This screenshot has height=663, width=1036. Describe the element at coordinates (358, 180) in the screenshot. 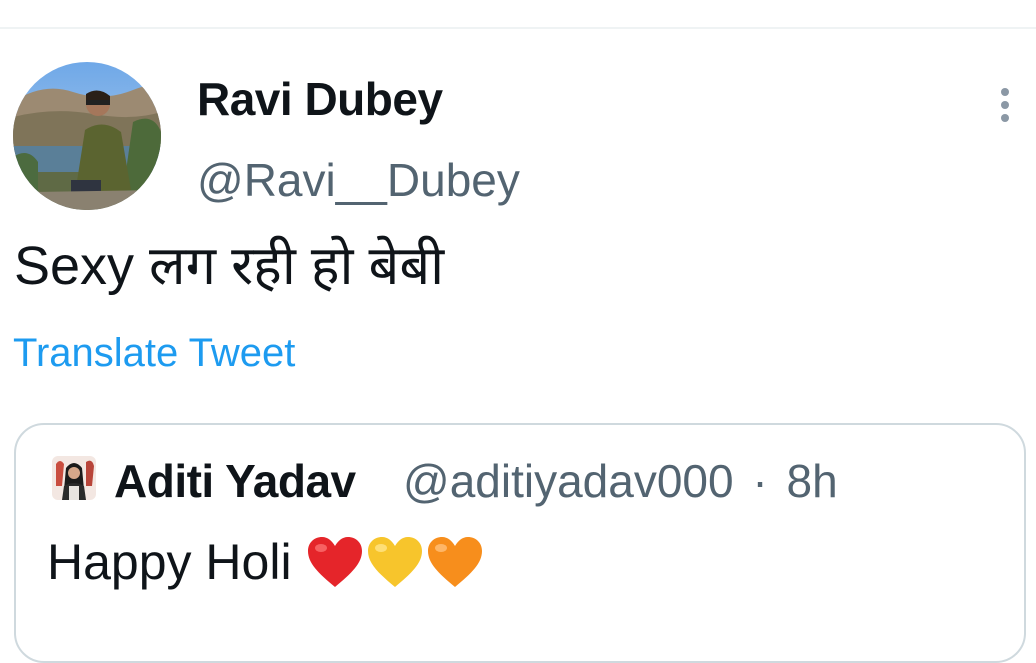

I see `author-handle: @Ravi__Dubey` at that location.